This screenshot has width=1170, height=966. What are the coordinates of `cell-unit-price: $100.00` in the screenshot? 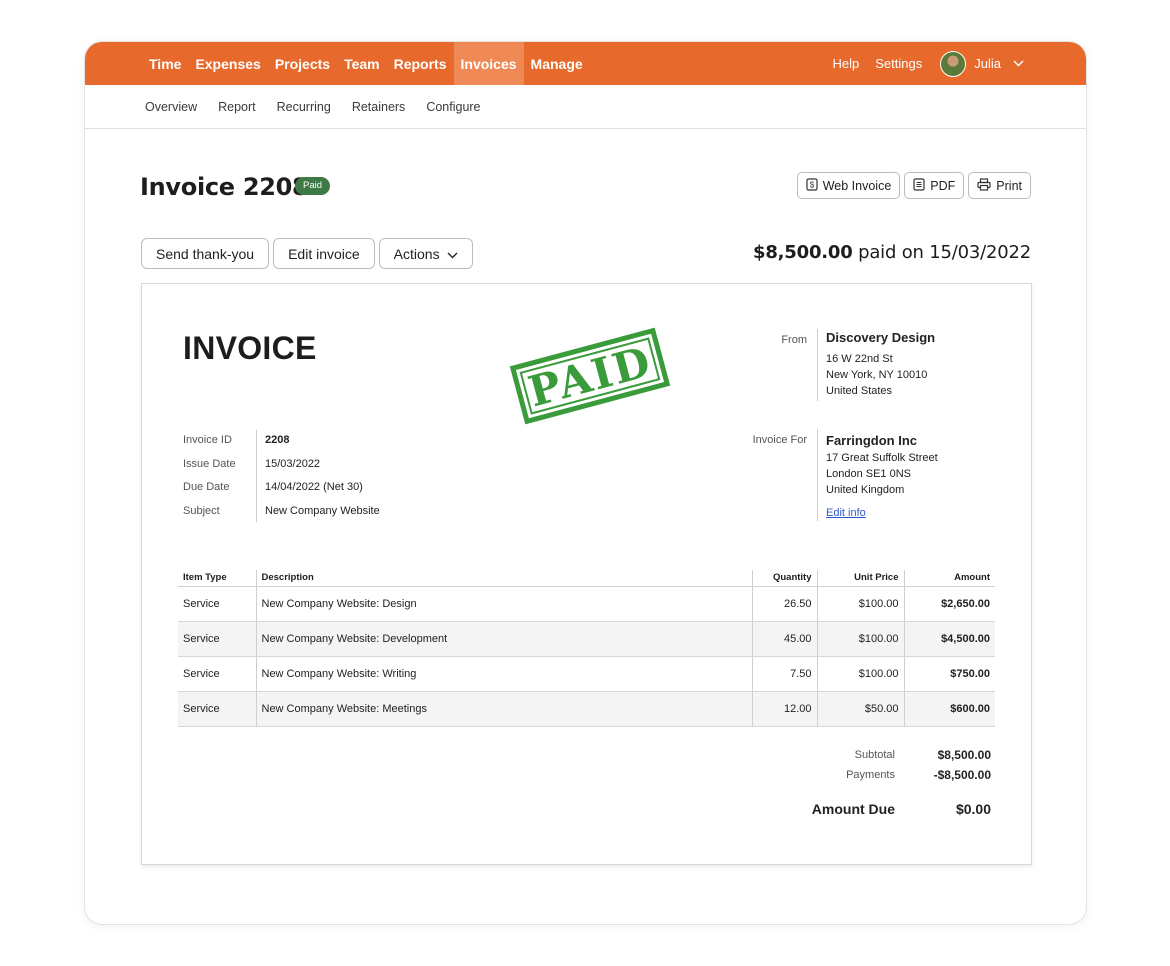 It's located at (861, 604).